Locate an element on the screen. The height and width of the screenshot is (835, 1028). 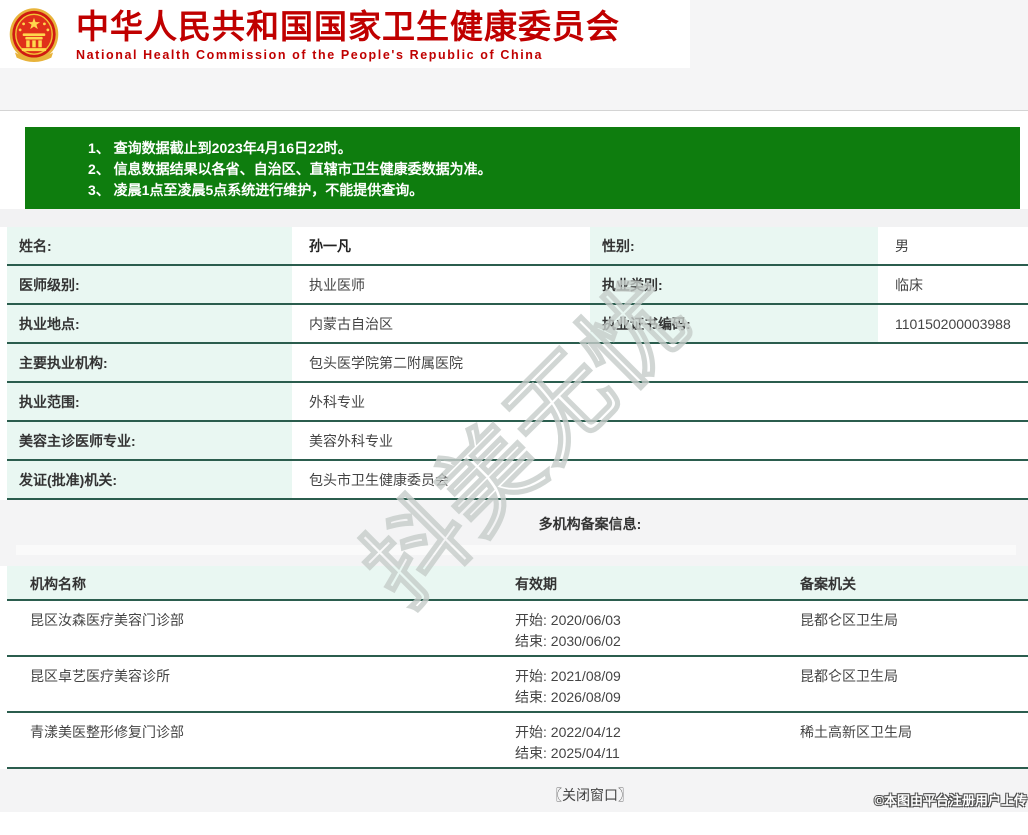
table-row: 发证(批准)机关: 包头市卫生健康委员会 is located at coordinates (517, 480).